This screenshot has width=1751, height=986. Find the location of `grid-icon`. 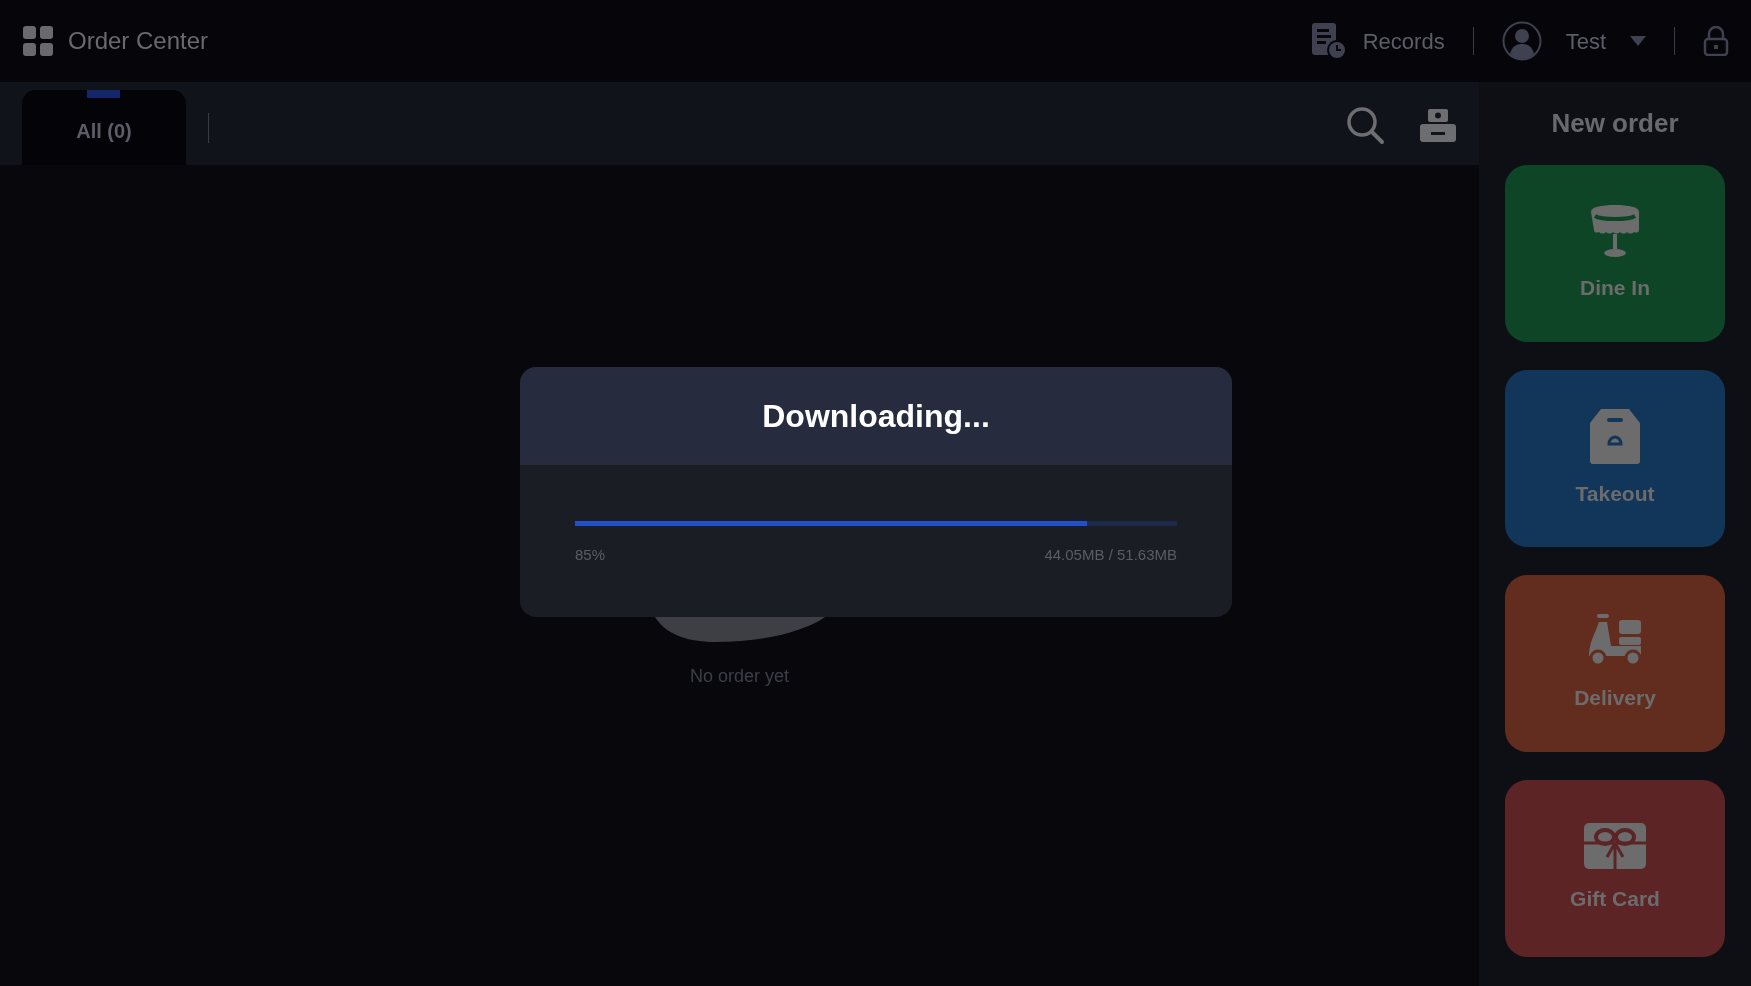

grid-icon is located at coordinates (38, 41).